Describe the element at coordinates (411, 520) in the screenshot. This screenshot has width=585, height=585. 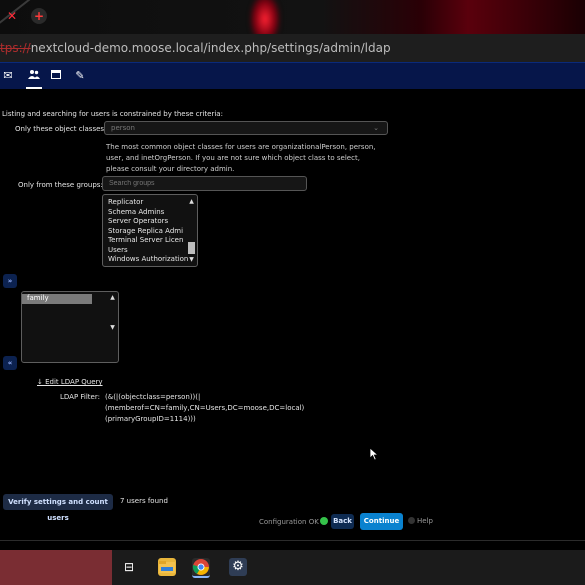
I see `help-icon` at that location.